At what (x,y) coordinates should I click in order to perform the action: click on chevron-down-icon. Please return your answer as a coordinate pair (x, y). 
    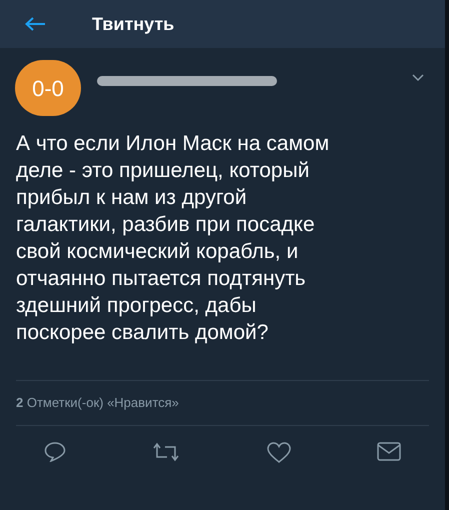
    Looking at the image, I should click on (418, 78).